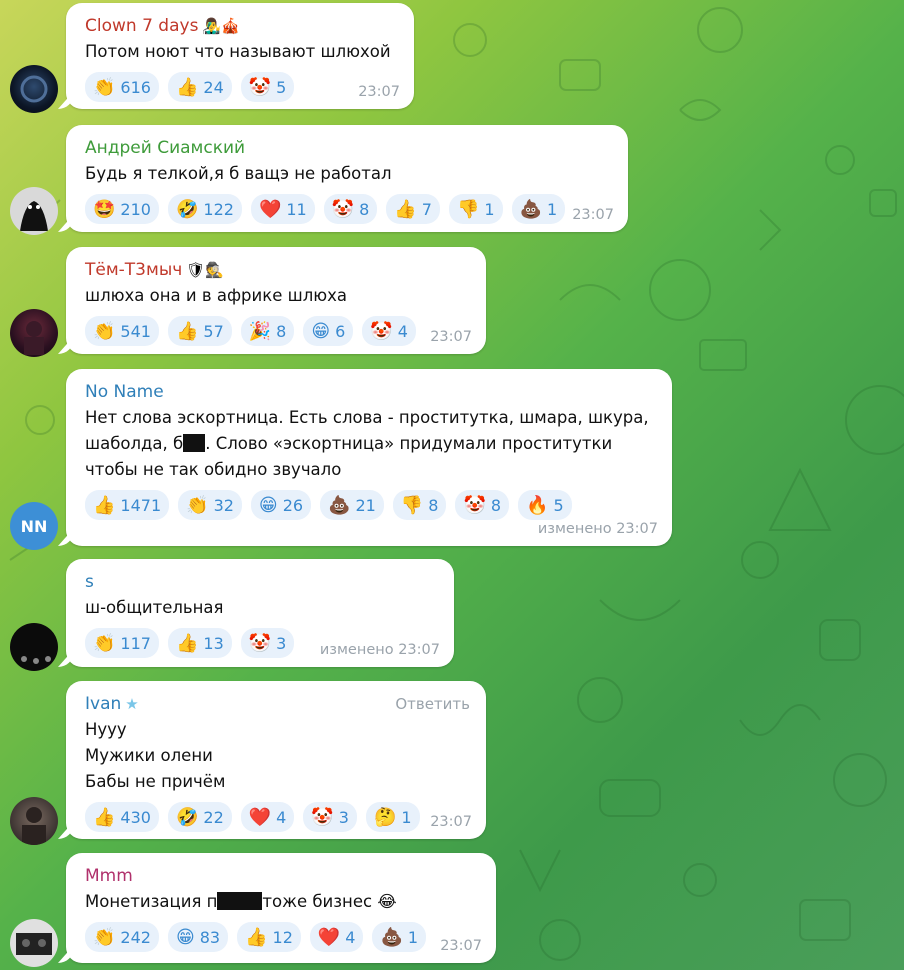 The width and height of the screenshot is (904, 970). Describe the element at coordinates (187, 817) in the screenshot. I see `reaction-emoji-icon: 🤣` at that location.